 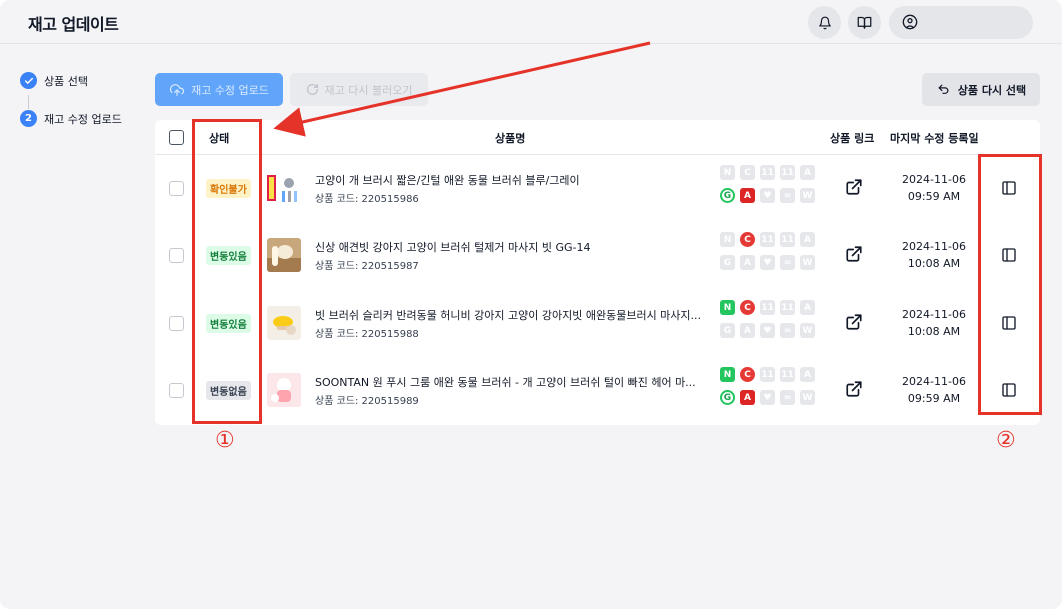 What do you see at coordinates (1010, 284) in the screenshot?
I see `annotation-box-panel` at bounding box center [1010, 284].